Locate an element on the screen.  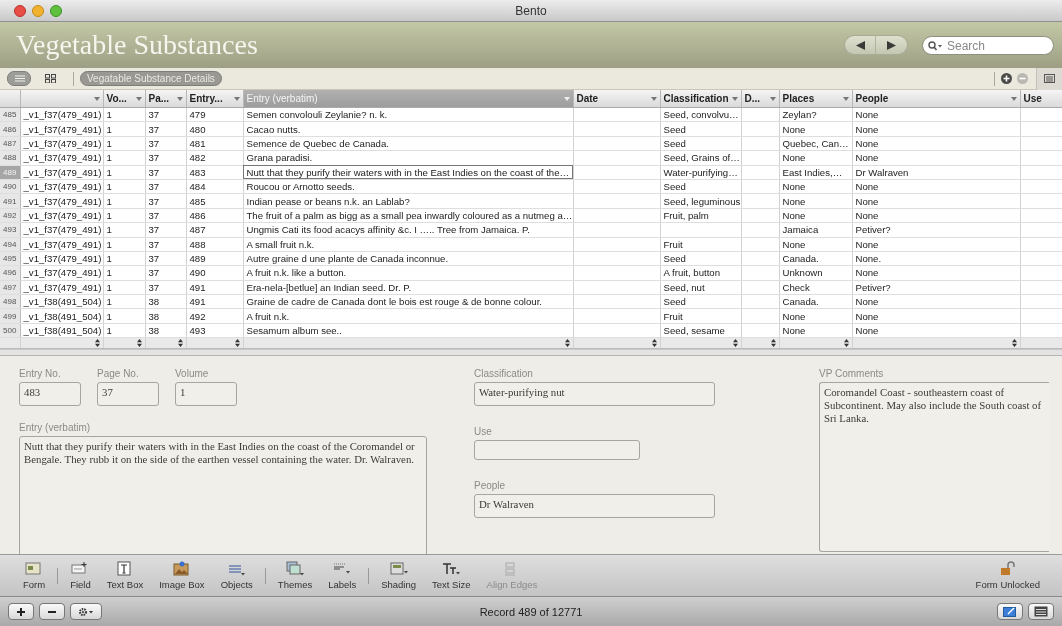
column-header: Date is located at coordinates (616, 99).